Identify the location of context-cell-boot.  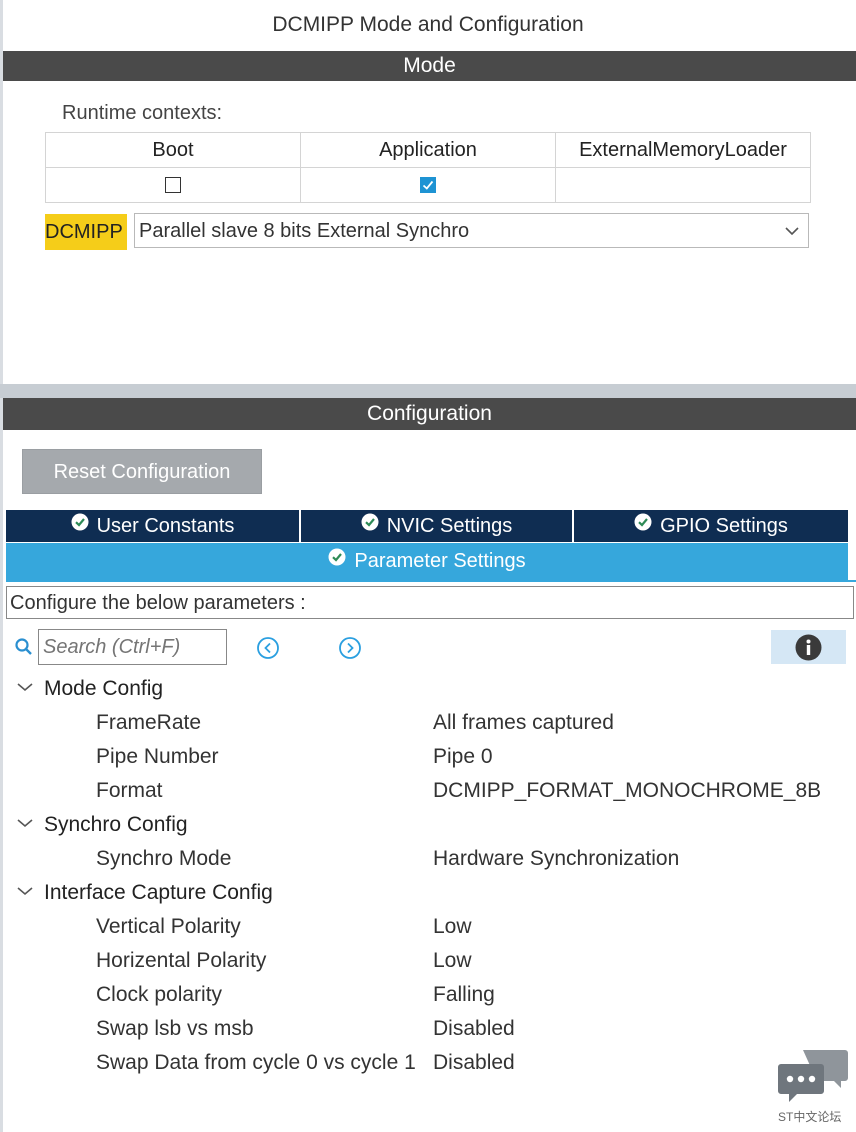
(173, 185).